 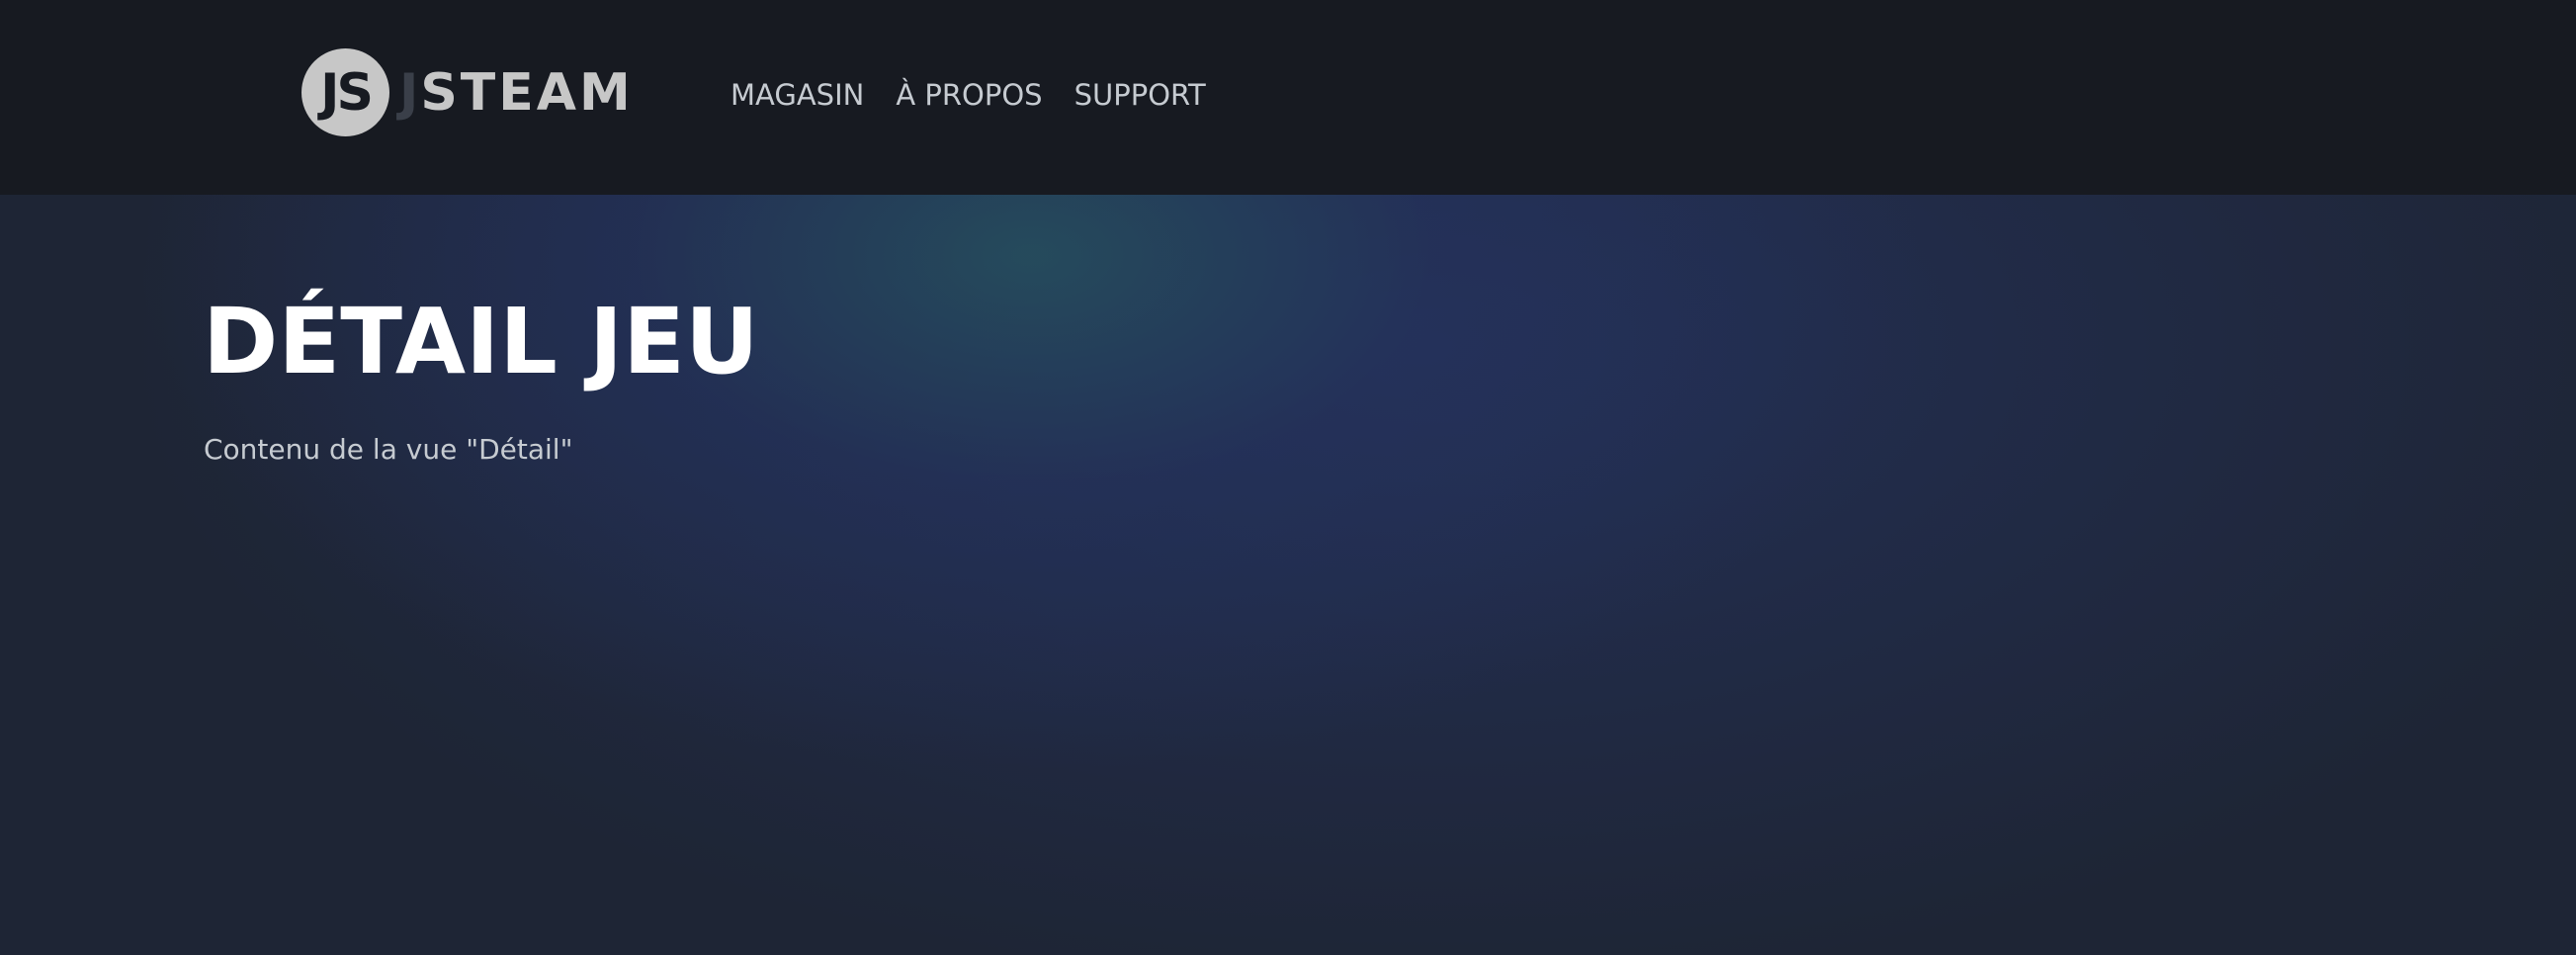 I want to click on nav-item-magasin: MAGASIN, so click(x=797, y=95).